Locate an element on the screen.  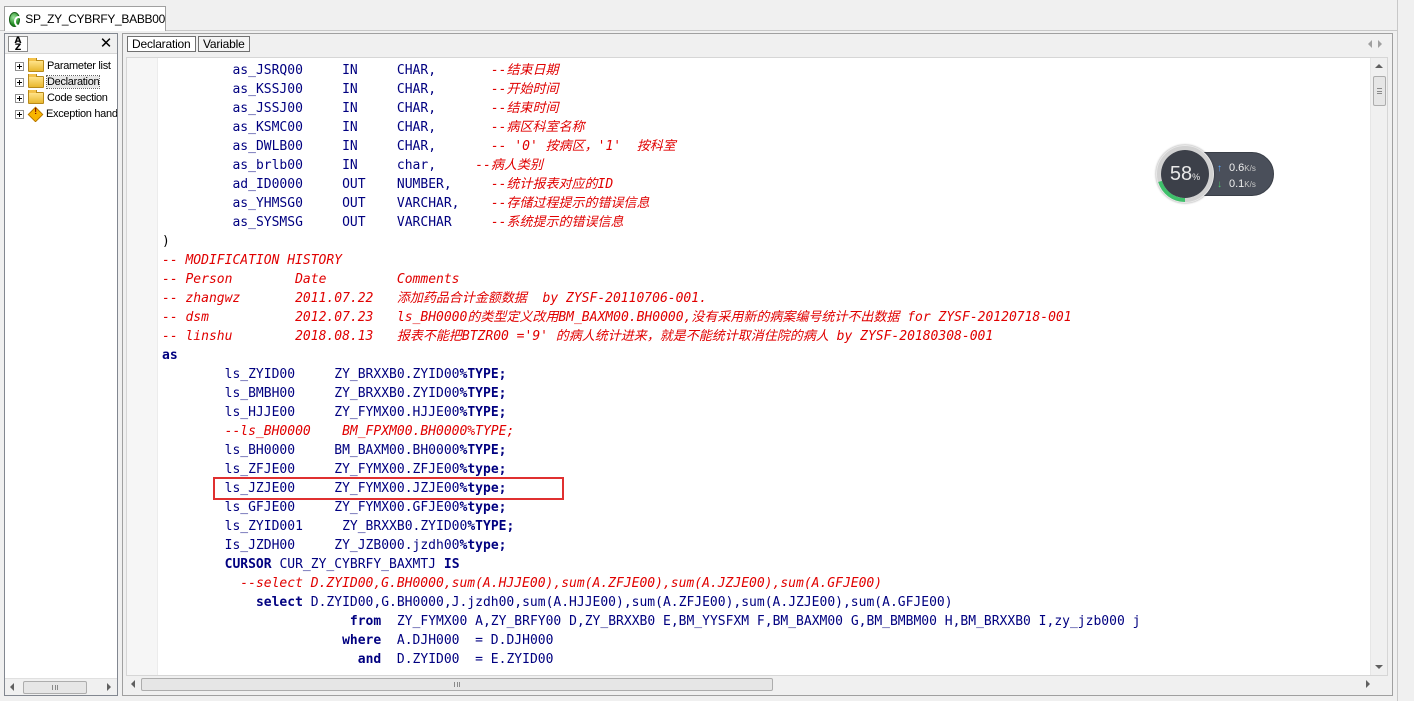
tab-declaration: Declaration is located at coordinates (161, 44).